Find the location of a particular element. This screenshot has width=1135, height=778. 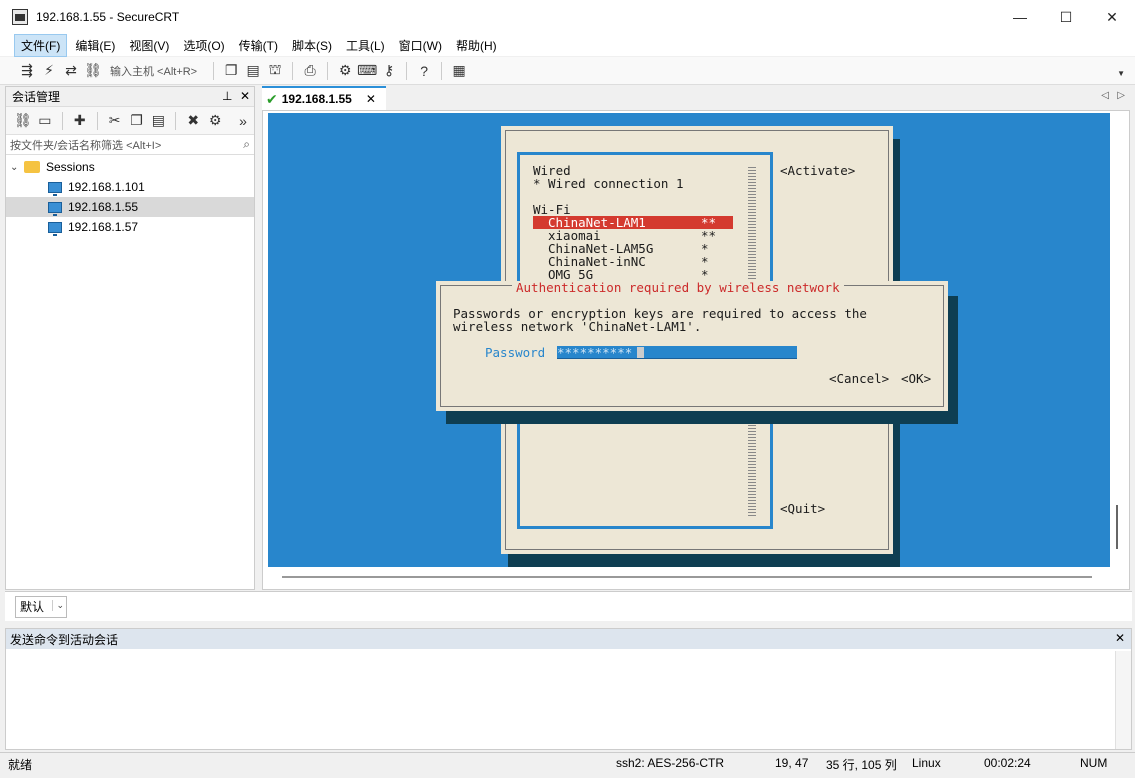

sftp-icon: ▦ is located at coordinates (459, 71).